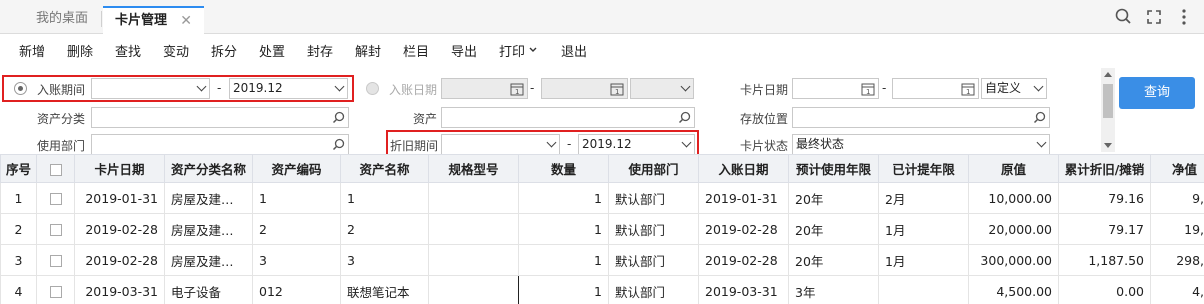  Describe the element at coordinates (208, 168) in the screenshot. I see `col-header-category: 资产分类名称` at that location.